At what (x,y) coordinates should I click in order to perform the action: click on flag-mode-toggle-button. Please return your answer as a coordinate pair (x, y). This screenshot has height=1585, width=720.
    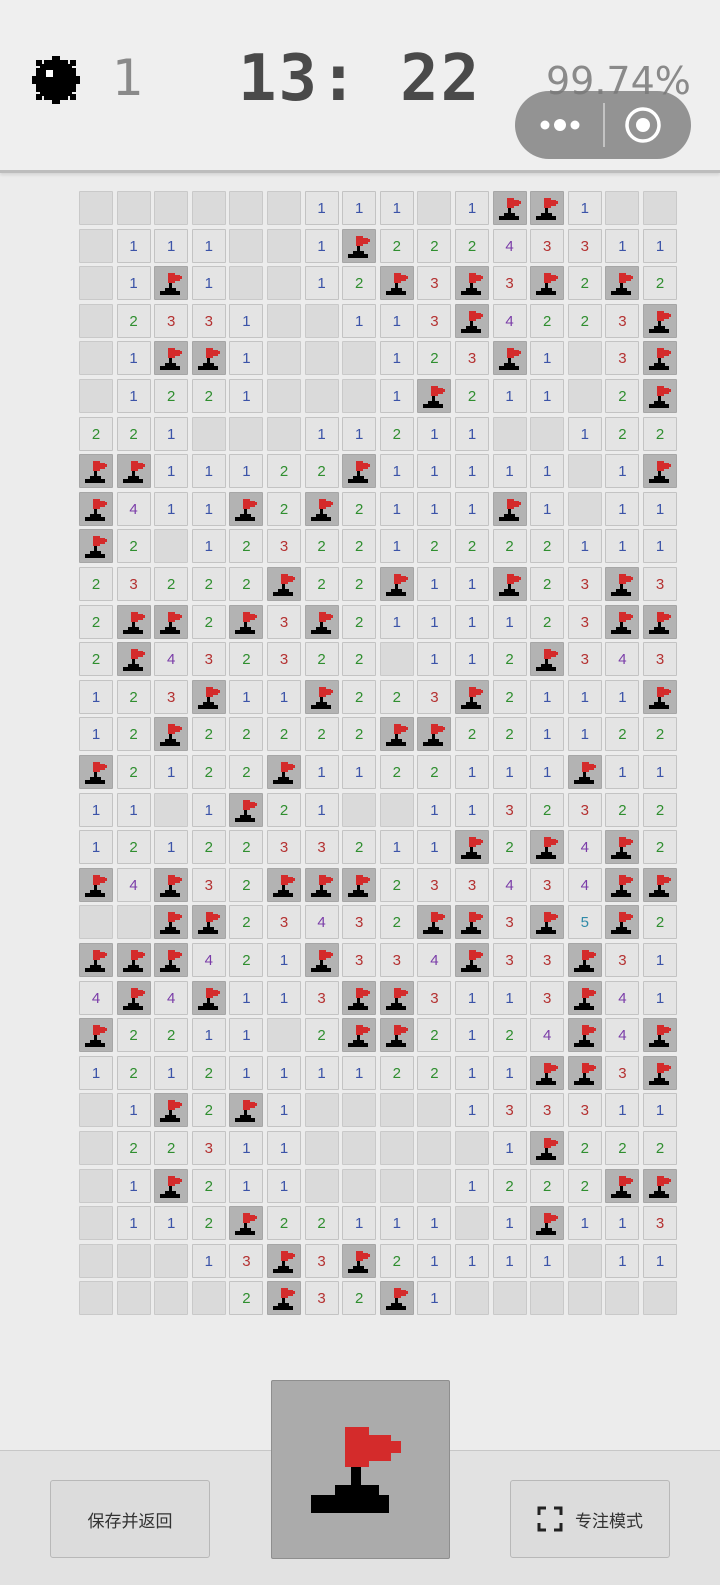
    Looking at the image, I should click on (360, 1469).